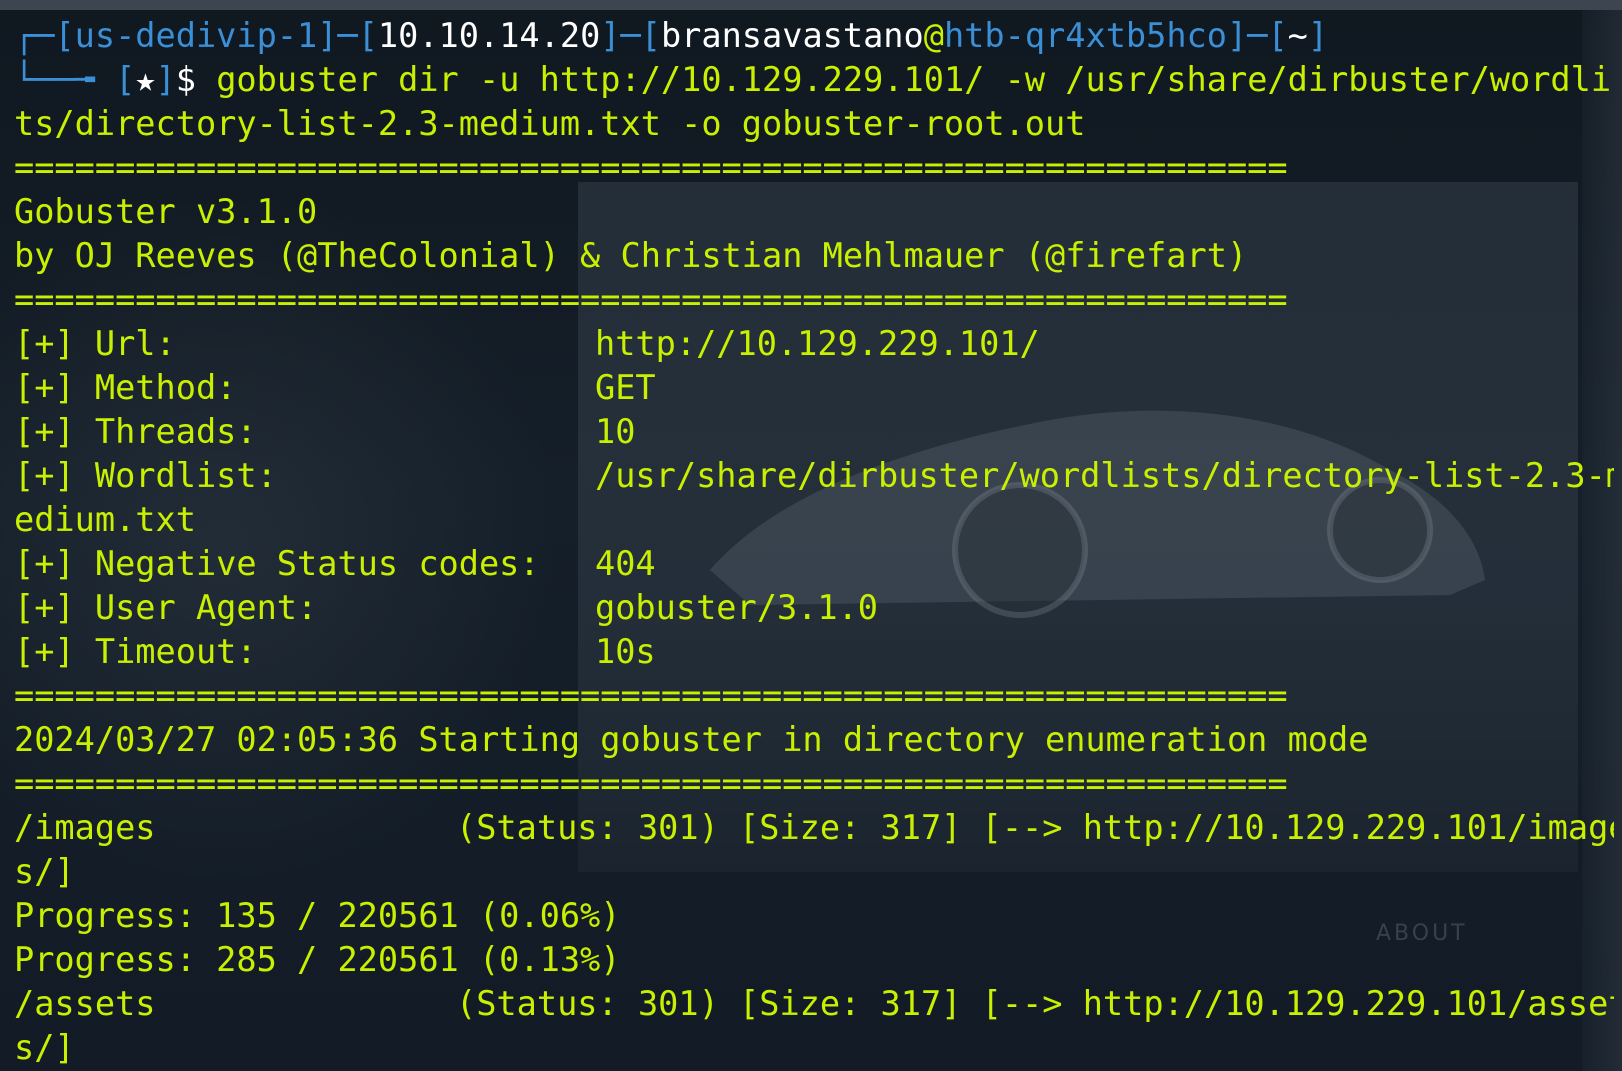 This screenshot has width=1622, height=1071. What do you see at coordinates (135, 651) in the screenshot?
I see `config-key: [+] Timeout:` at bounding box center [135, 651].